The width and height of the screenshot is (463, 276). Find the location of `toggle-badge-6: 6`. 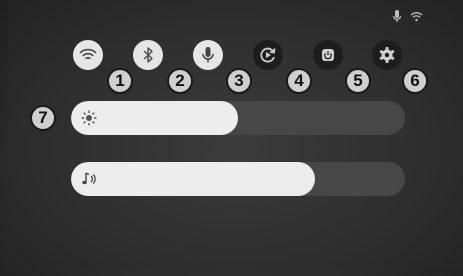

toggle-badge-6: 6 is located at coordinates (415, 81).